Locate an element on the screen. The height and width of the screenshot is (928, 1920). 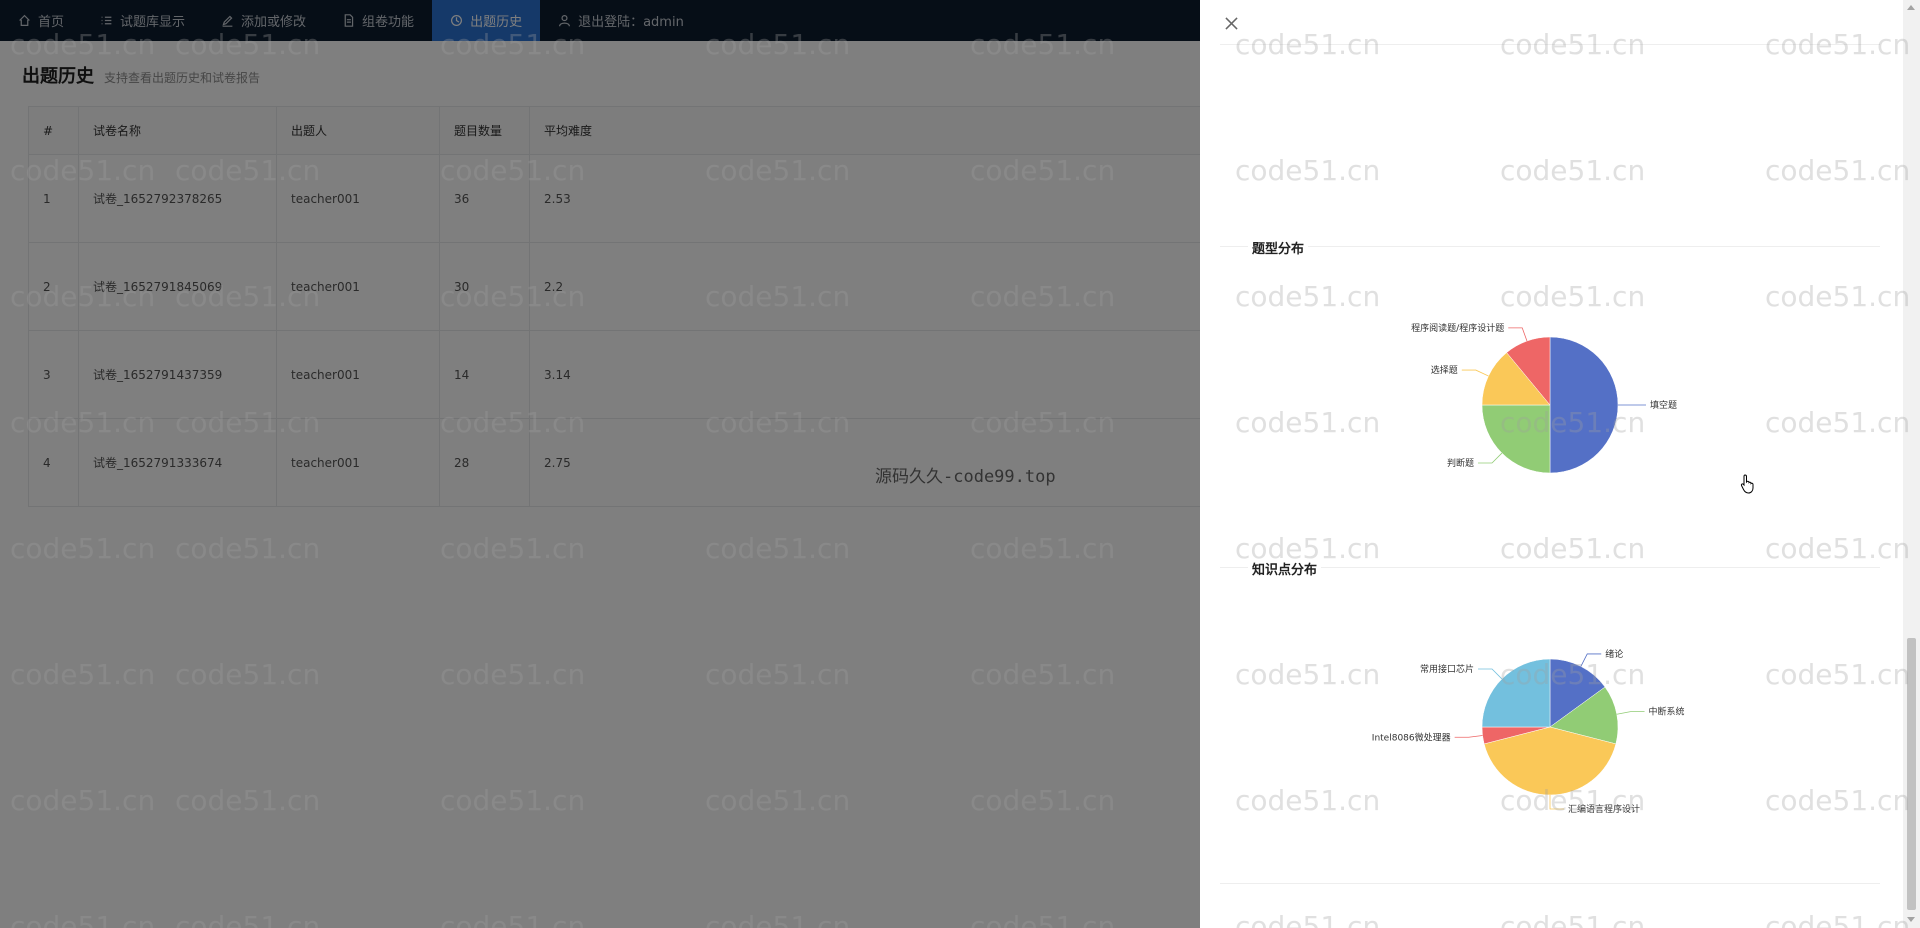
section-title-question-type: 题型分布 is located at coordinates (1278, 247).